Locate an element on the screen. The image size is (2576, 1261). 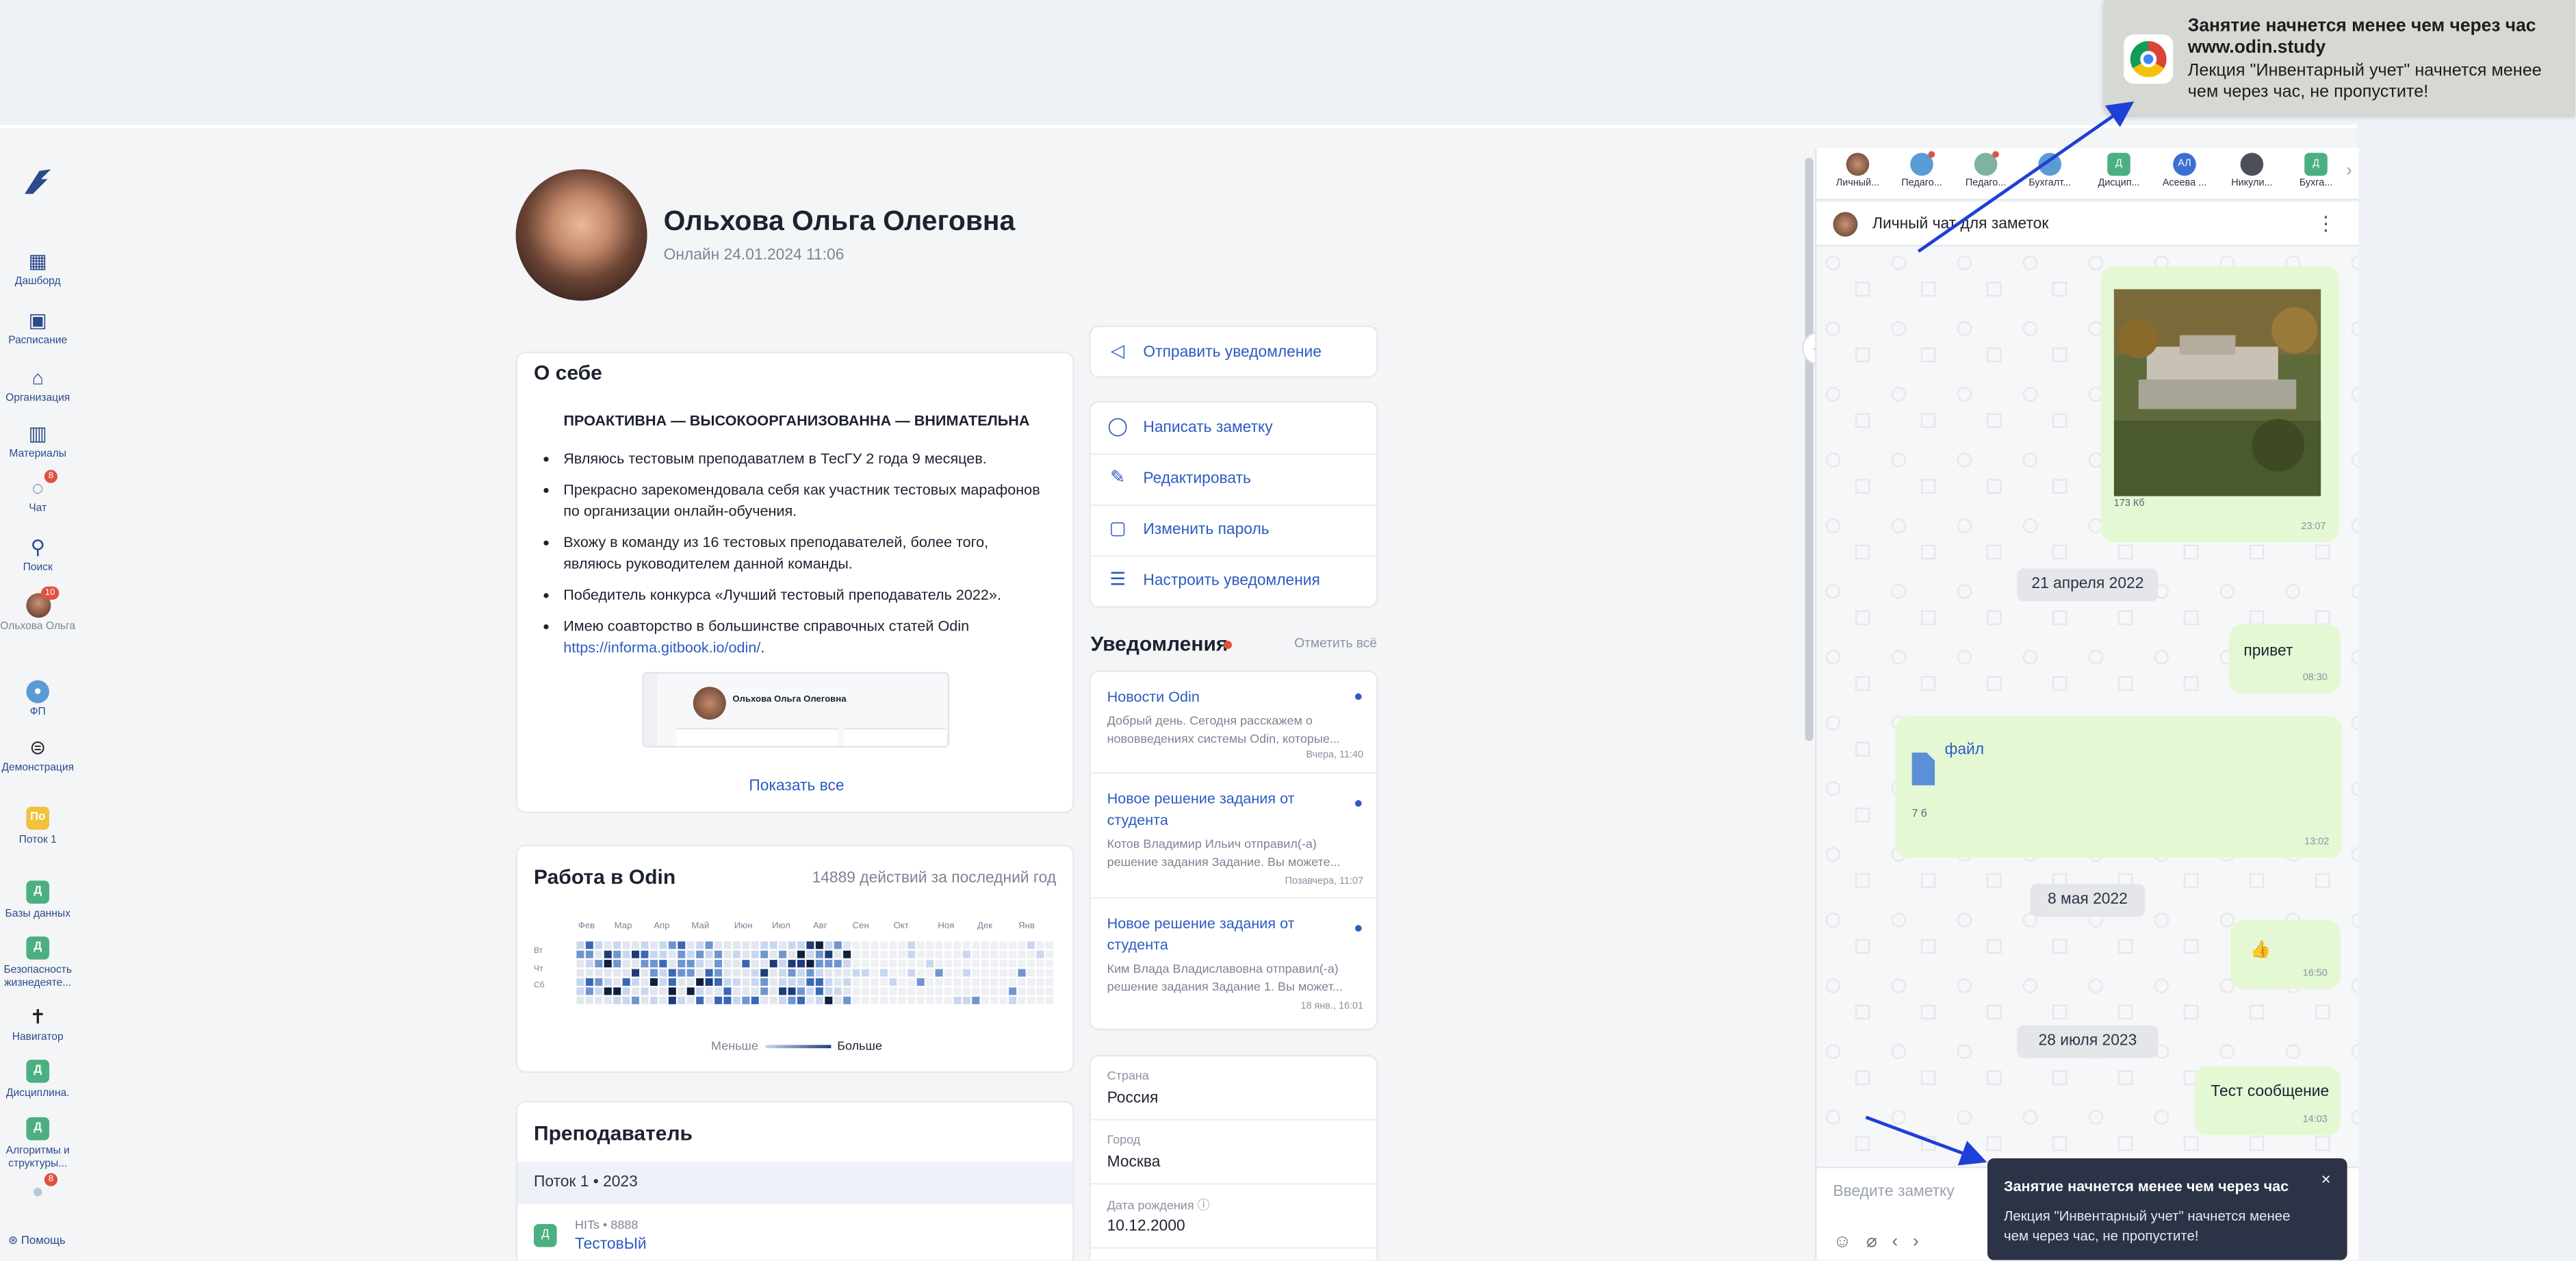
setup-notifications-button: ☰ Настроить уведомления is located at coordinates (1235, 580).